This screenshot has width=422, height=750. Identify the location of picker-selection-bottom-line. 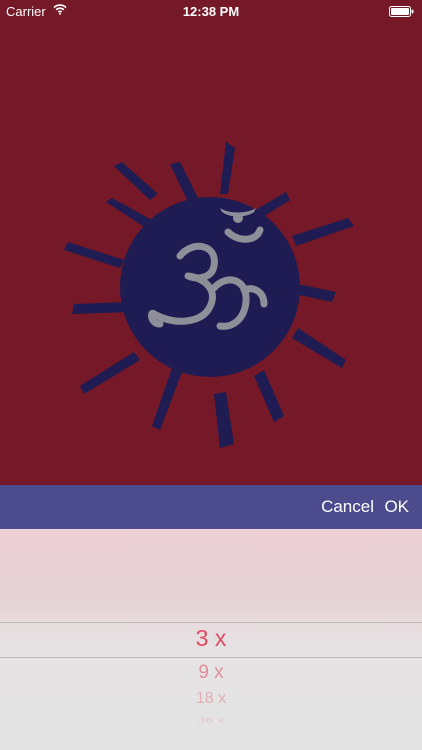
(211, 657).